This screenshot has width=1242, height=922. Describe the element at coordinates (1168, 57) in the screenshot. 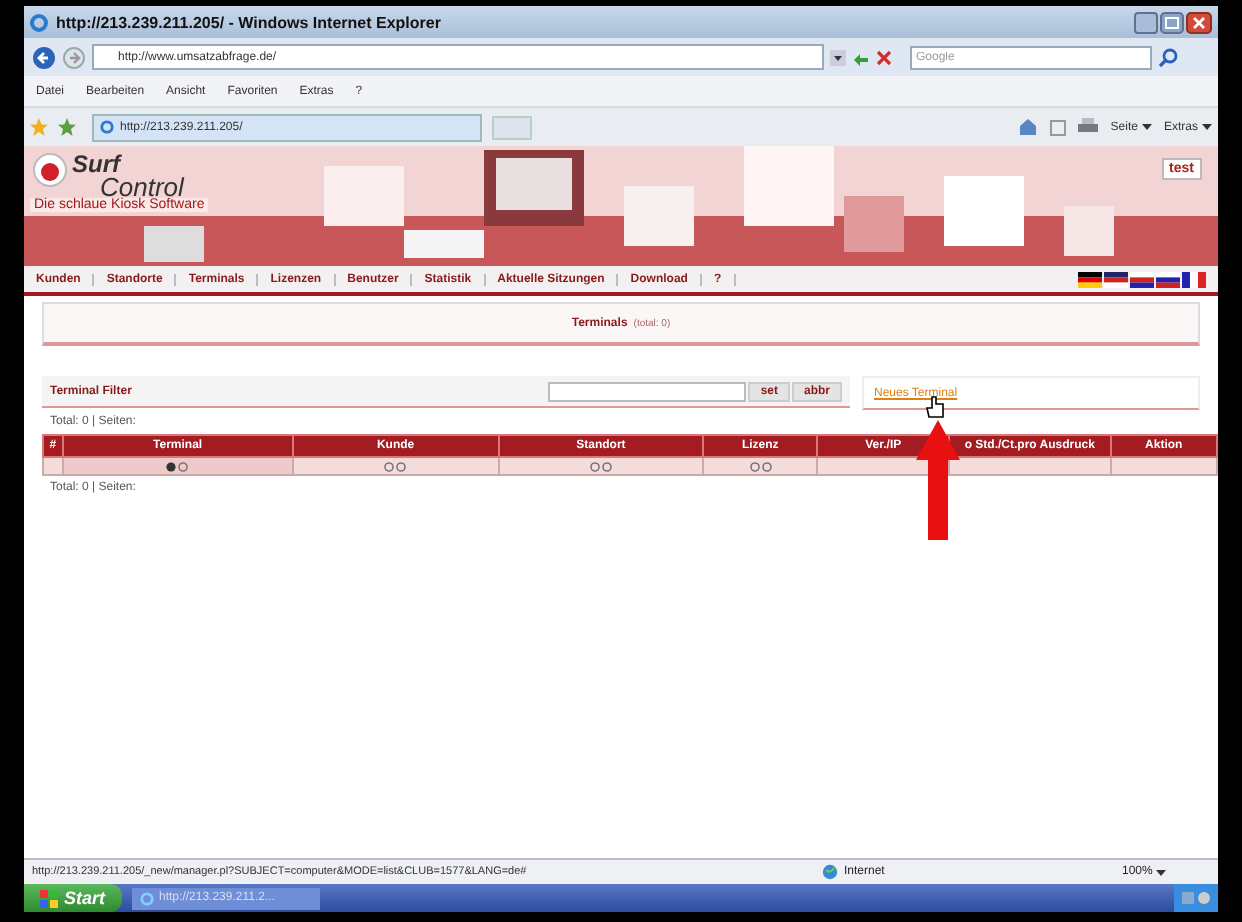

I see `search-icon` at that location.